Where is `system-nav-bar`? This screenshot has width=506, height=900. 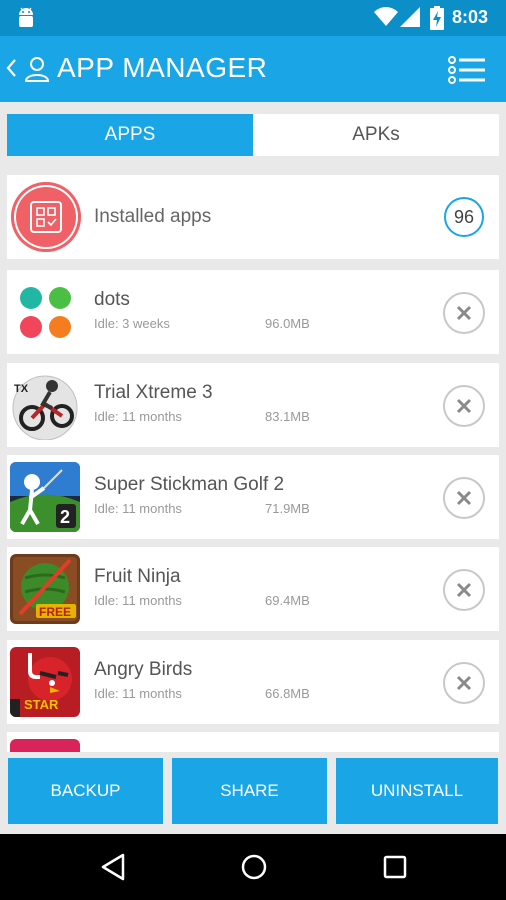
system-nav-bar is located at coordinates (253, 867).